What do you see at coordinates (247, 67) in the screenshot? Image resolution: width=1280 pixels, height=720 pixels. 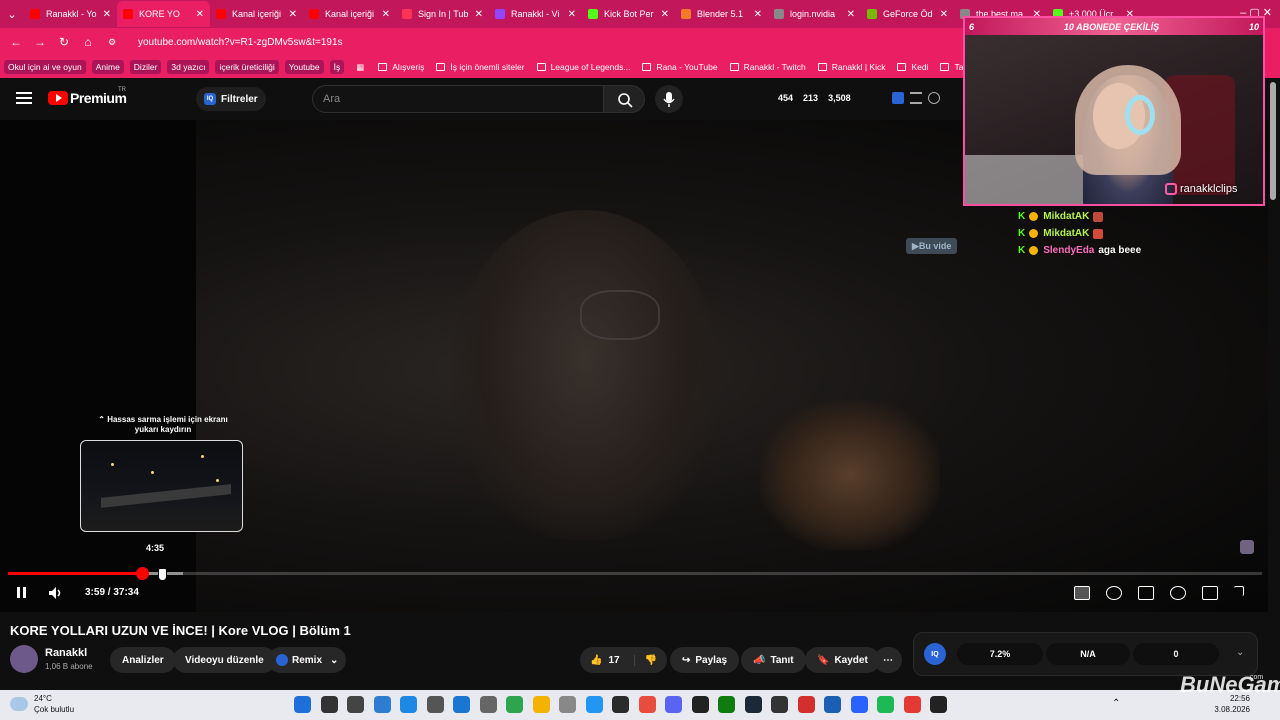 I see `bookmark-folder: içerik üreticiliği` at bounding box center [247, 67].